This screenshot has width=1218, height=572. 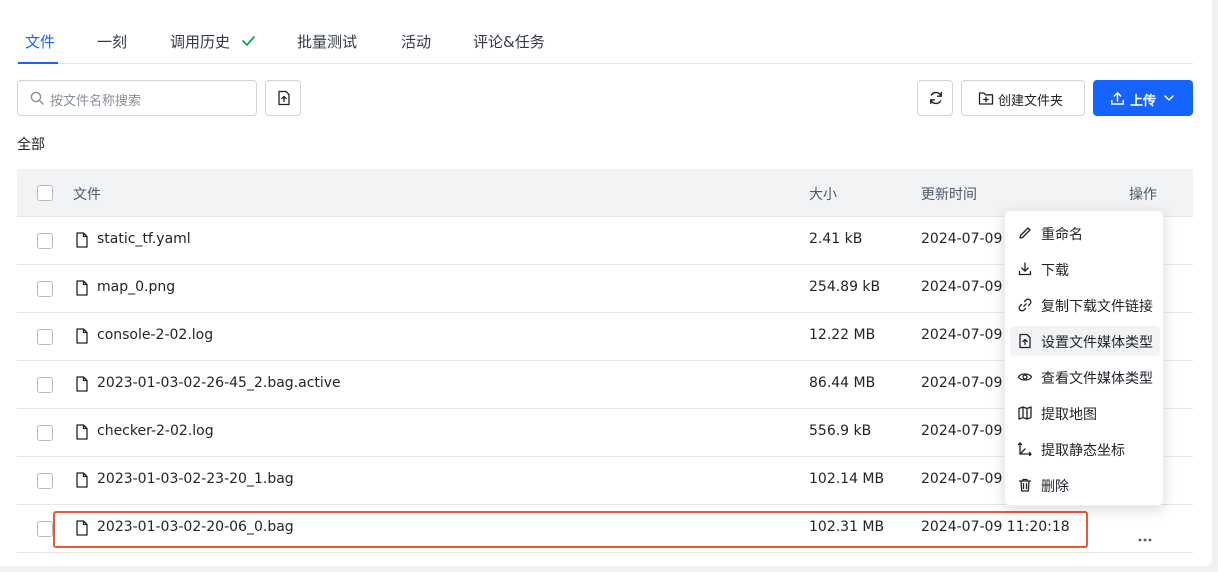 I want to click on chevron-down-icon, so click(x=1169, y=98).